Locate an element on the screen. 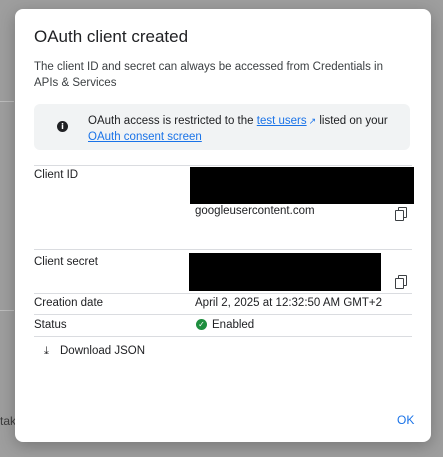 This screenshot has width=443, height=457. creation-date-value: April 2, 2025 at 12:32:50 AM GMT+2 is located at coordinates (288, 303).